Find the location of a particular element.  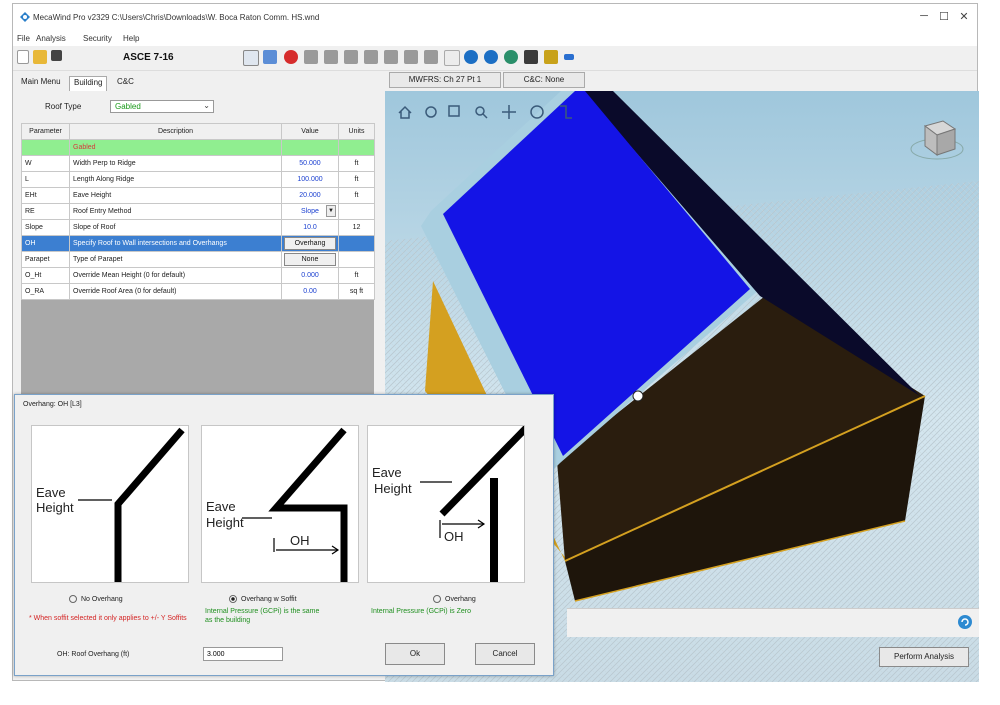

menu-analysis: Analysis is located at coordinates (51, 38).